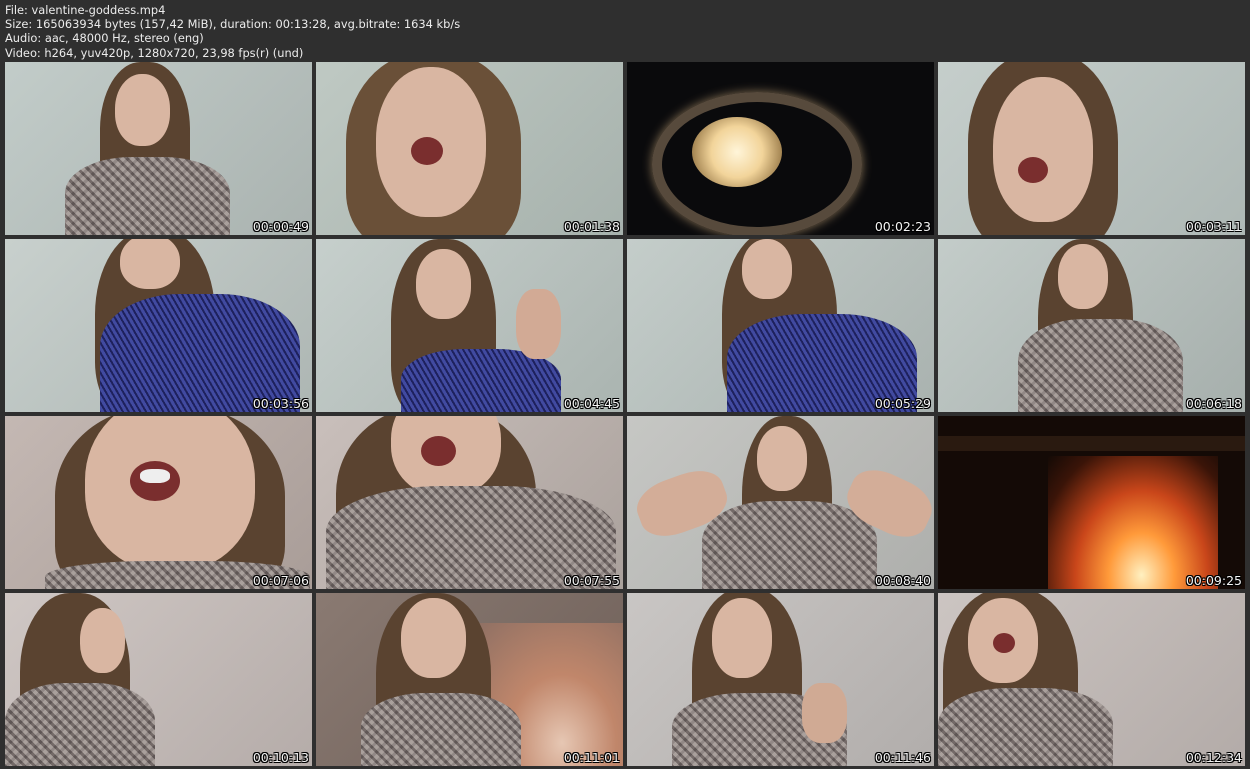 The height and width of the screenshot is (769, 1250). Describe the element at coordinates (591, 580) in the screenshot. I see `timestamp-label: 00:07:55` at that location.